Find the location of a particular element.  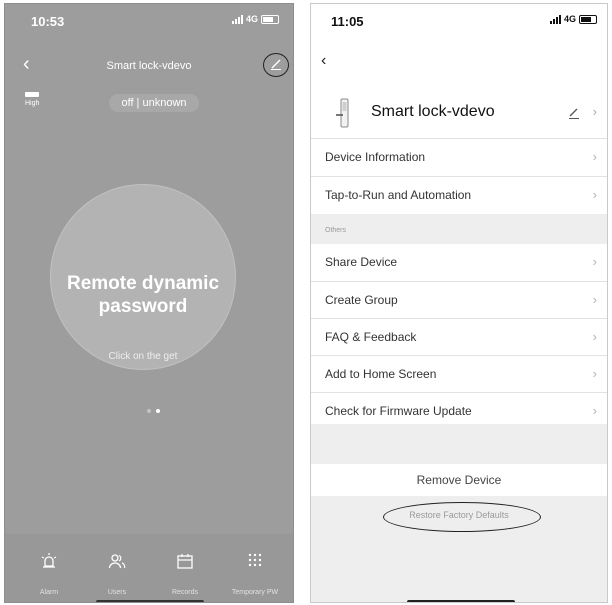

status-time: 11:05 is located at coordinates (347, 21).